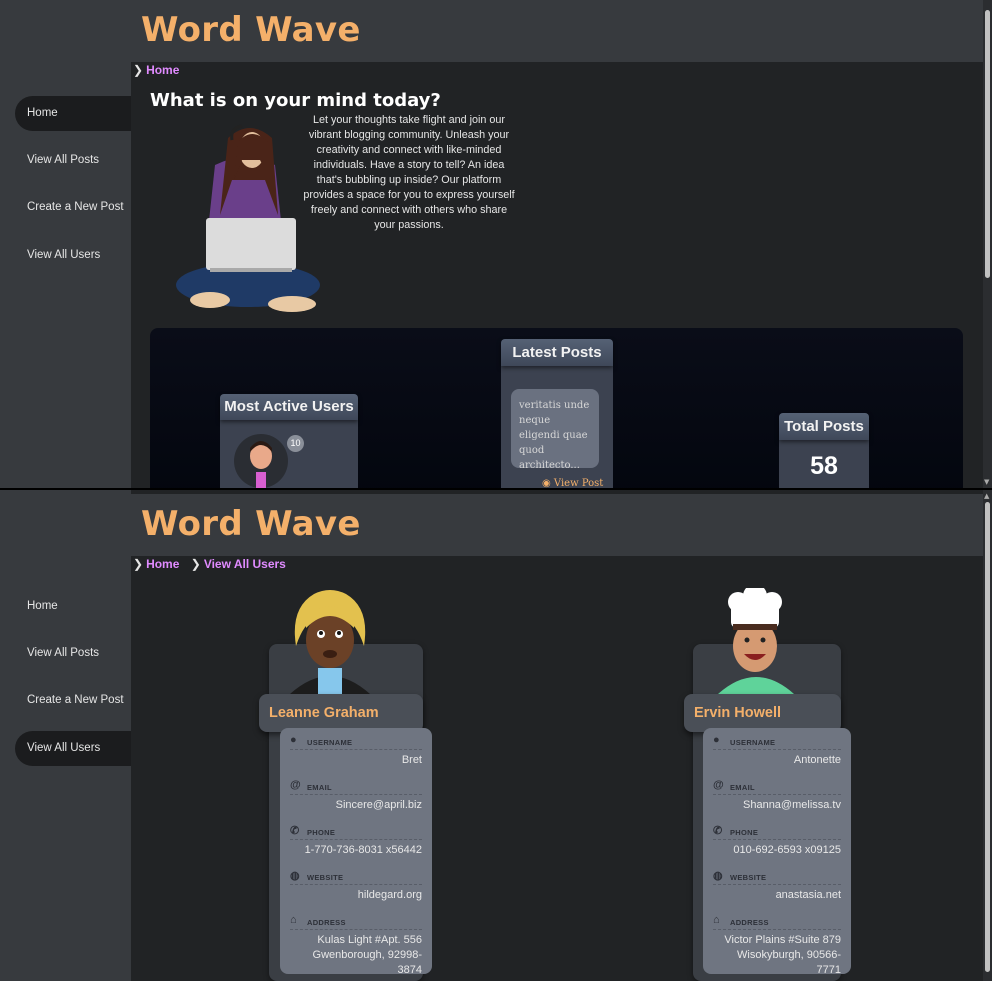  I want to click on total-posts-count: 58, so click(824, 466).